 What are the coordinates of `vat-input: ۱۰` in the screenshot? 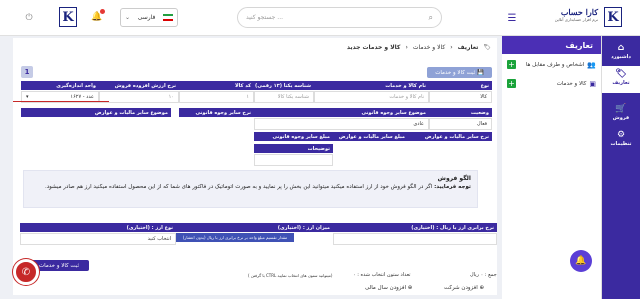 It's located at (139, 97).